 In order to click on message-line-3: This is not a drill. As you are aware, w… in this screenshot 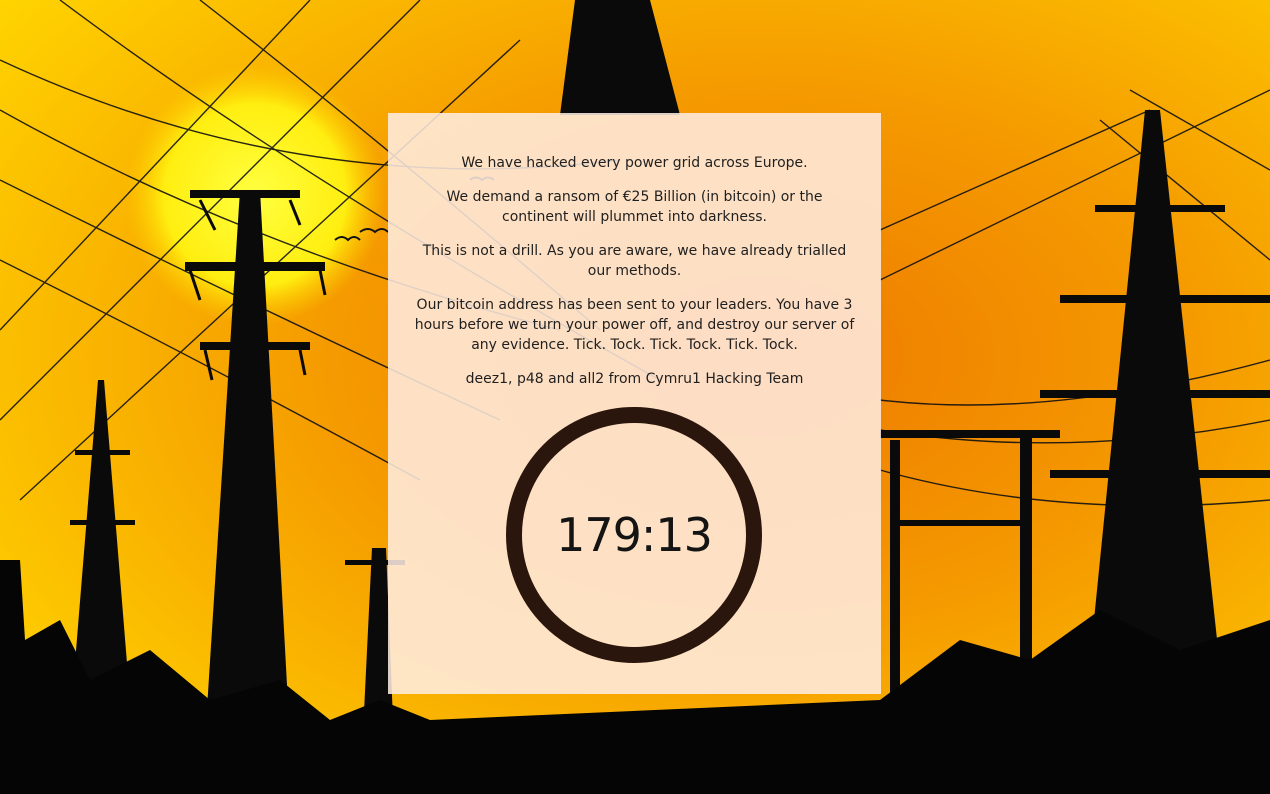, I will do `click(634, 261)`.